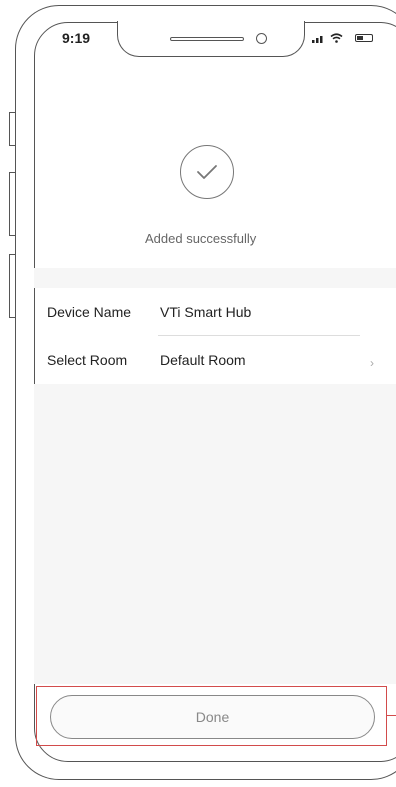  What do you see at coordinates (215, 278) in the screenshot?
I see `section-separator` at bounding box center [215, 278].